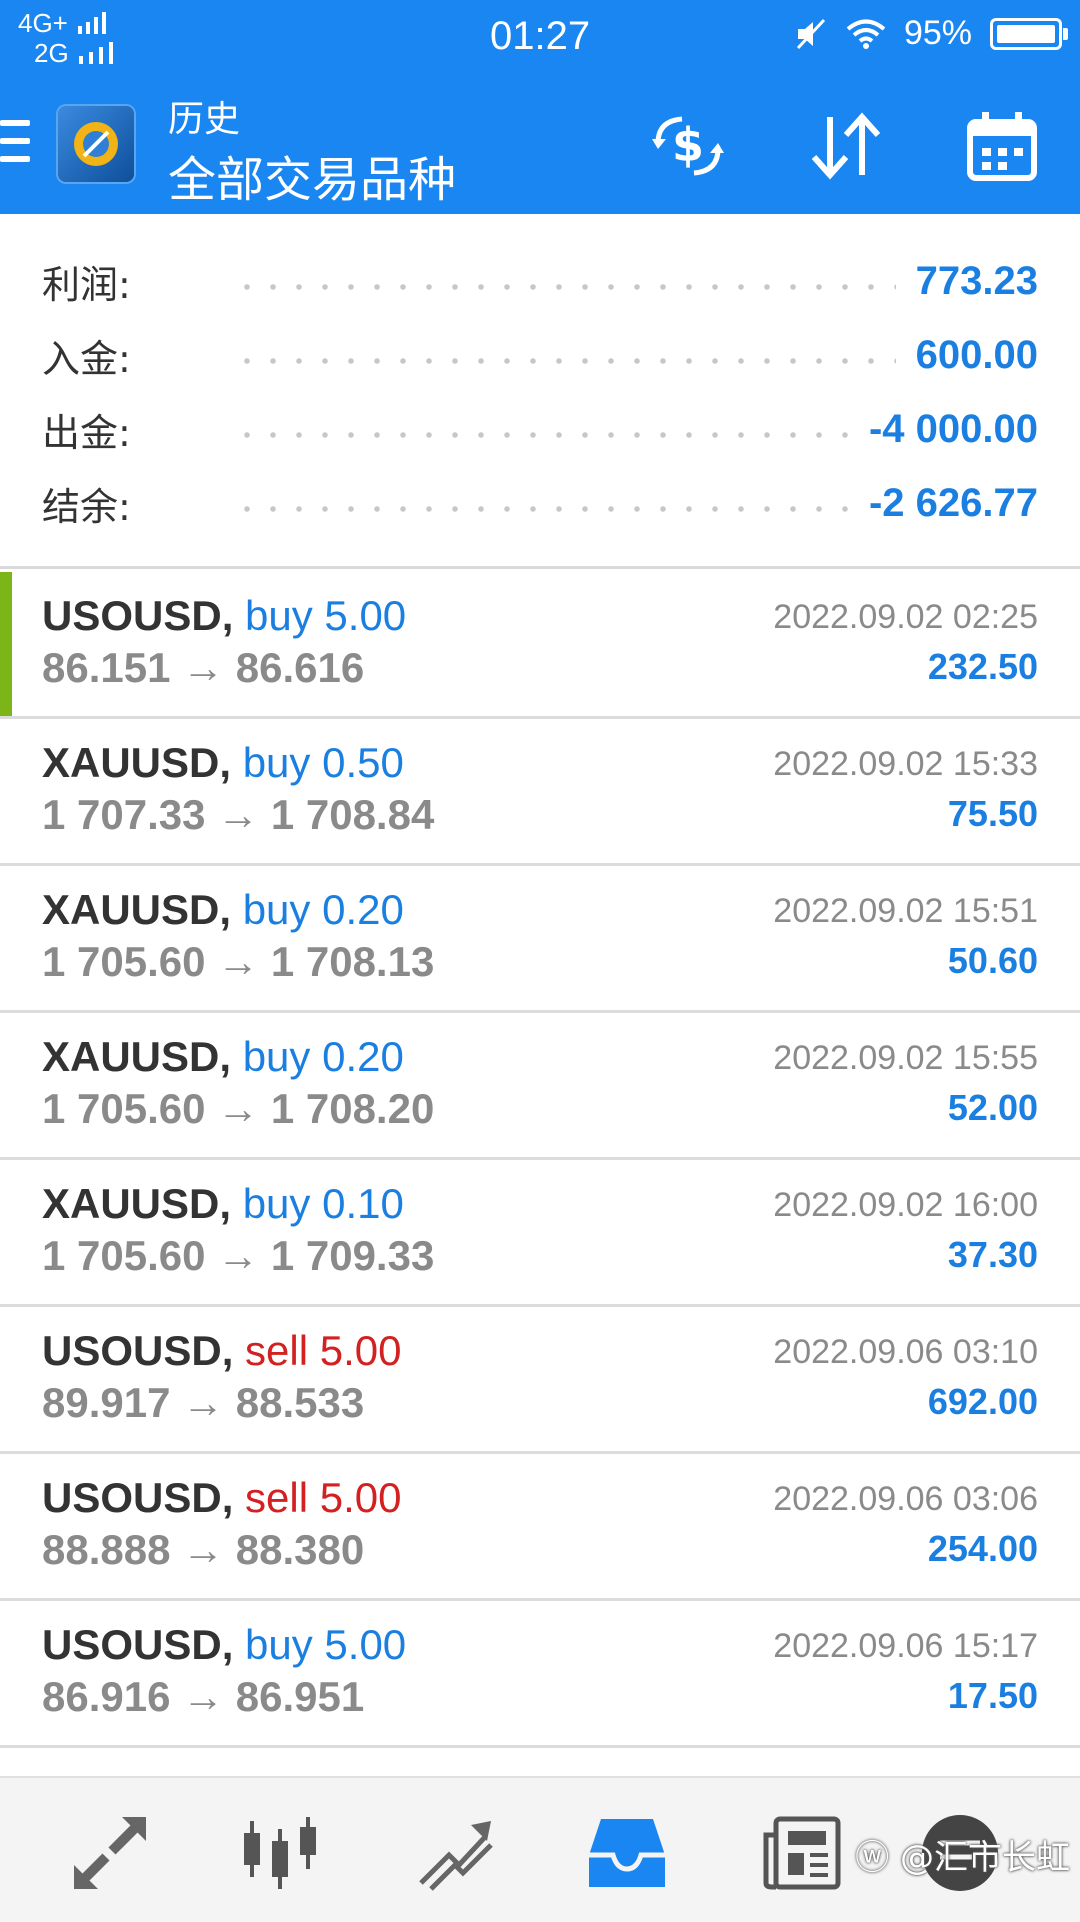 This screenshot has height=1922, width=1080. Describe the element at coordinates (203, 1549) in the screenshot. I see `trade-prices: 88.888 → 88.380` at that location.